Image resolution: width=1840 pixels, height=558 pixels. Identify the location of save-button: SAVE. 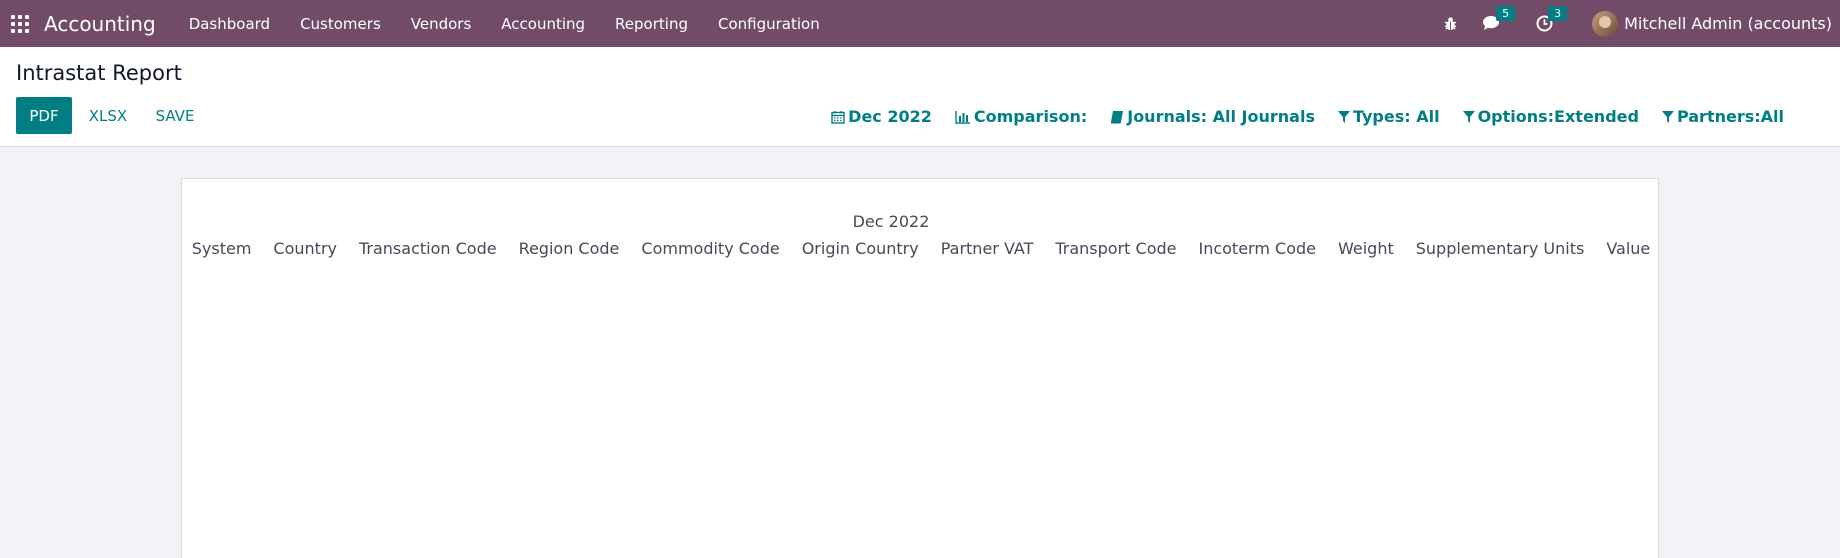
(175, 115).